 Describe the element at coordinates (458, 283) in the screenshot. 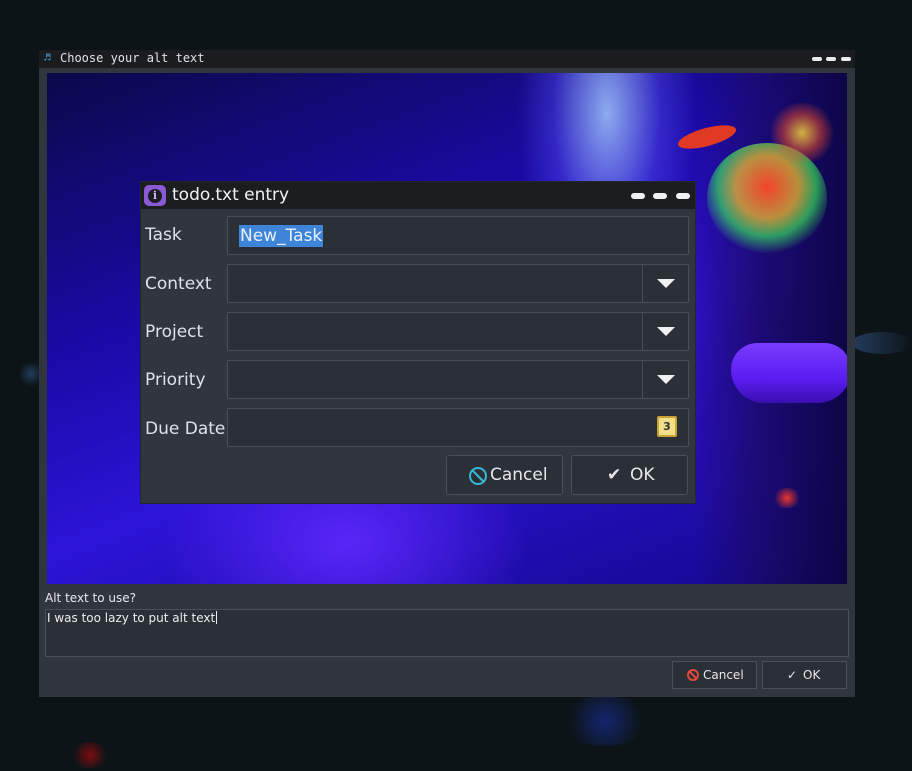

I see `context-combobox` at that location.